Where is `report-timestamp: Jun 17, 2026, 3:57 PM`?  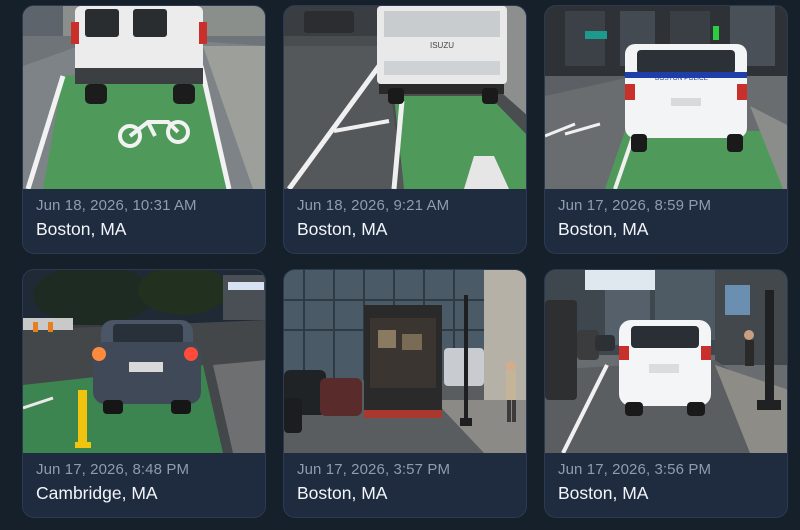
report-timestamp: Jun 17, 2026, 3:57 PM is located at coordinates (374, 469).